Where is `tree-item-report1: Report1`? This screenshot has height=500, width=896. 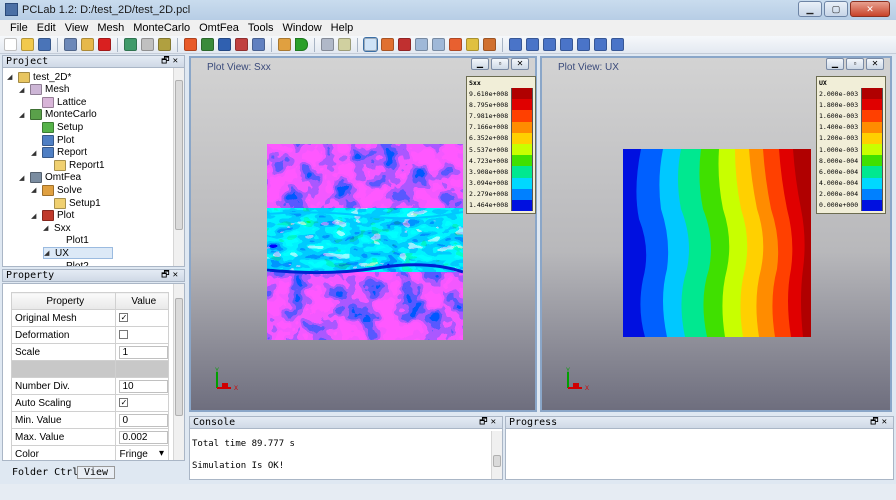
tree-item-report1: Report1 is located at coordinates (74, 165).